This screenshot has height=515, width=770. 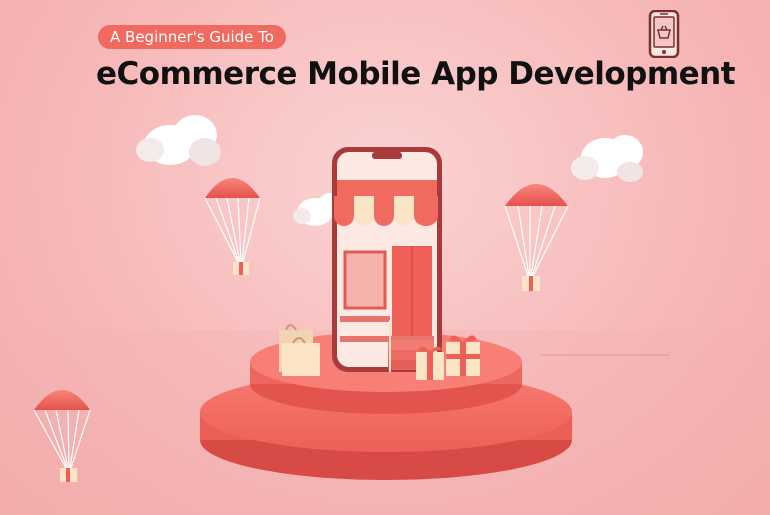 I want to click on awning, so click(x=386, y=211).